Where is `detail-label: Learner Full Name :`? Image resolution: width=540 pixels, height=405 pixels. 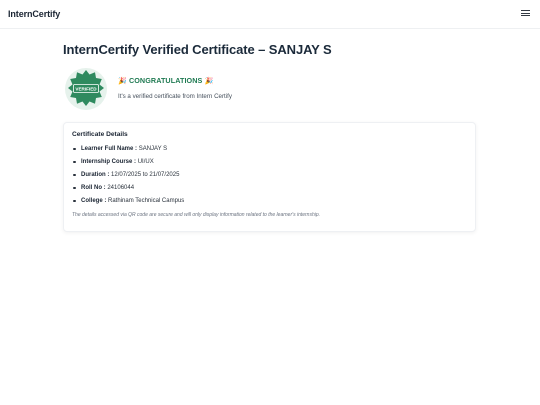
detail-label: Learner Full Name : is located at coordinates (109, 149).